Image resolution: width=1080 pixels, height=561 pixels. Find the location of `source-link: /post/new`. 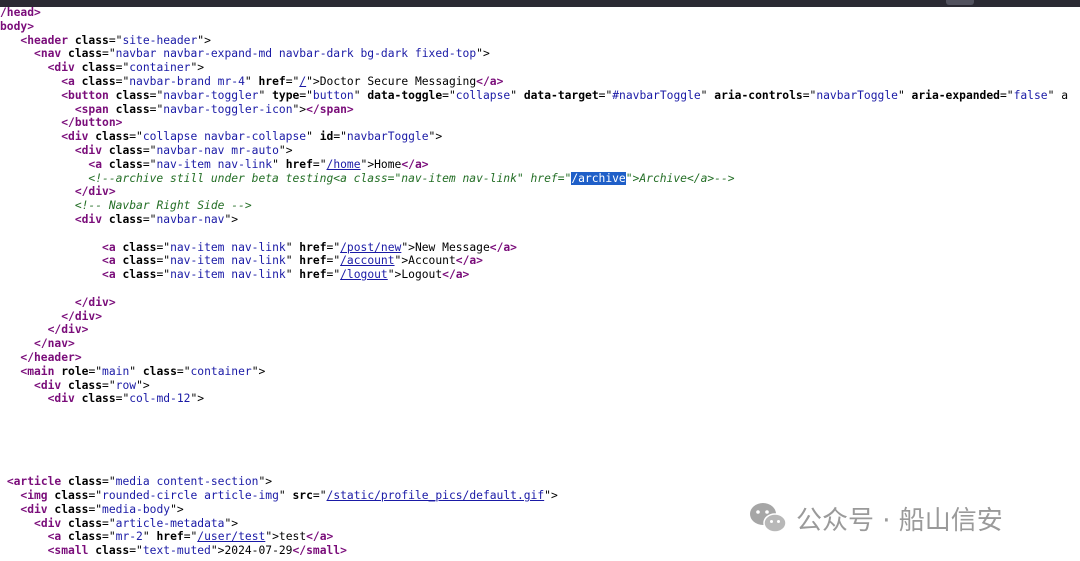

source-link: /post/new is located at coordinates (370, 247).